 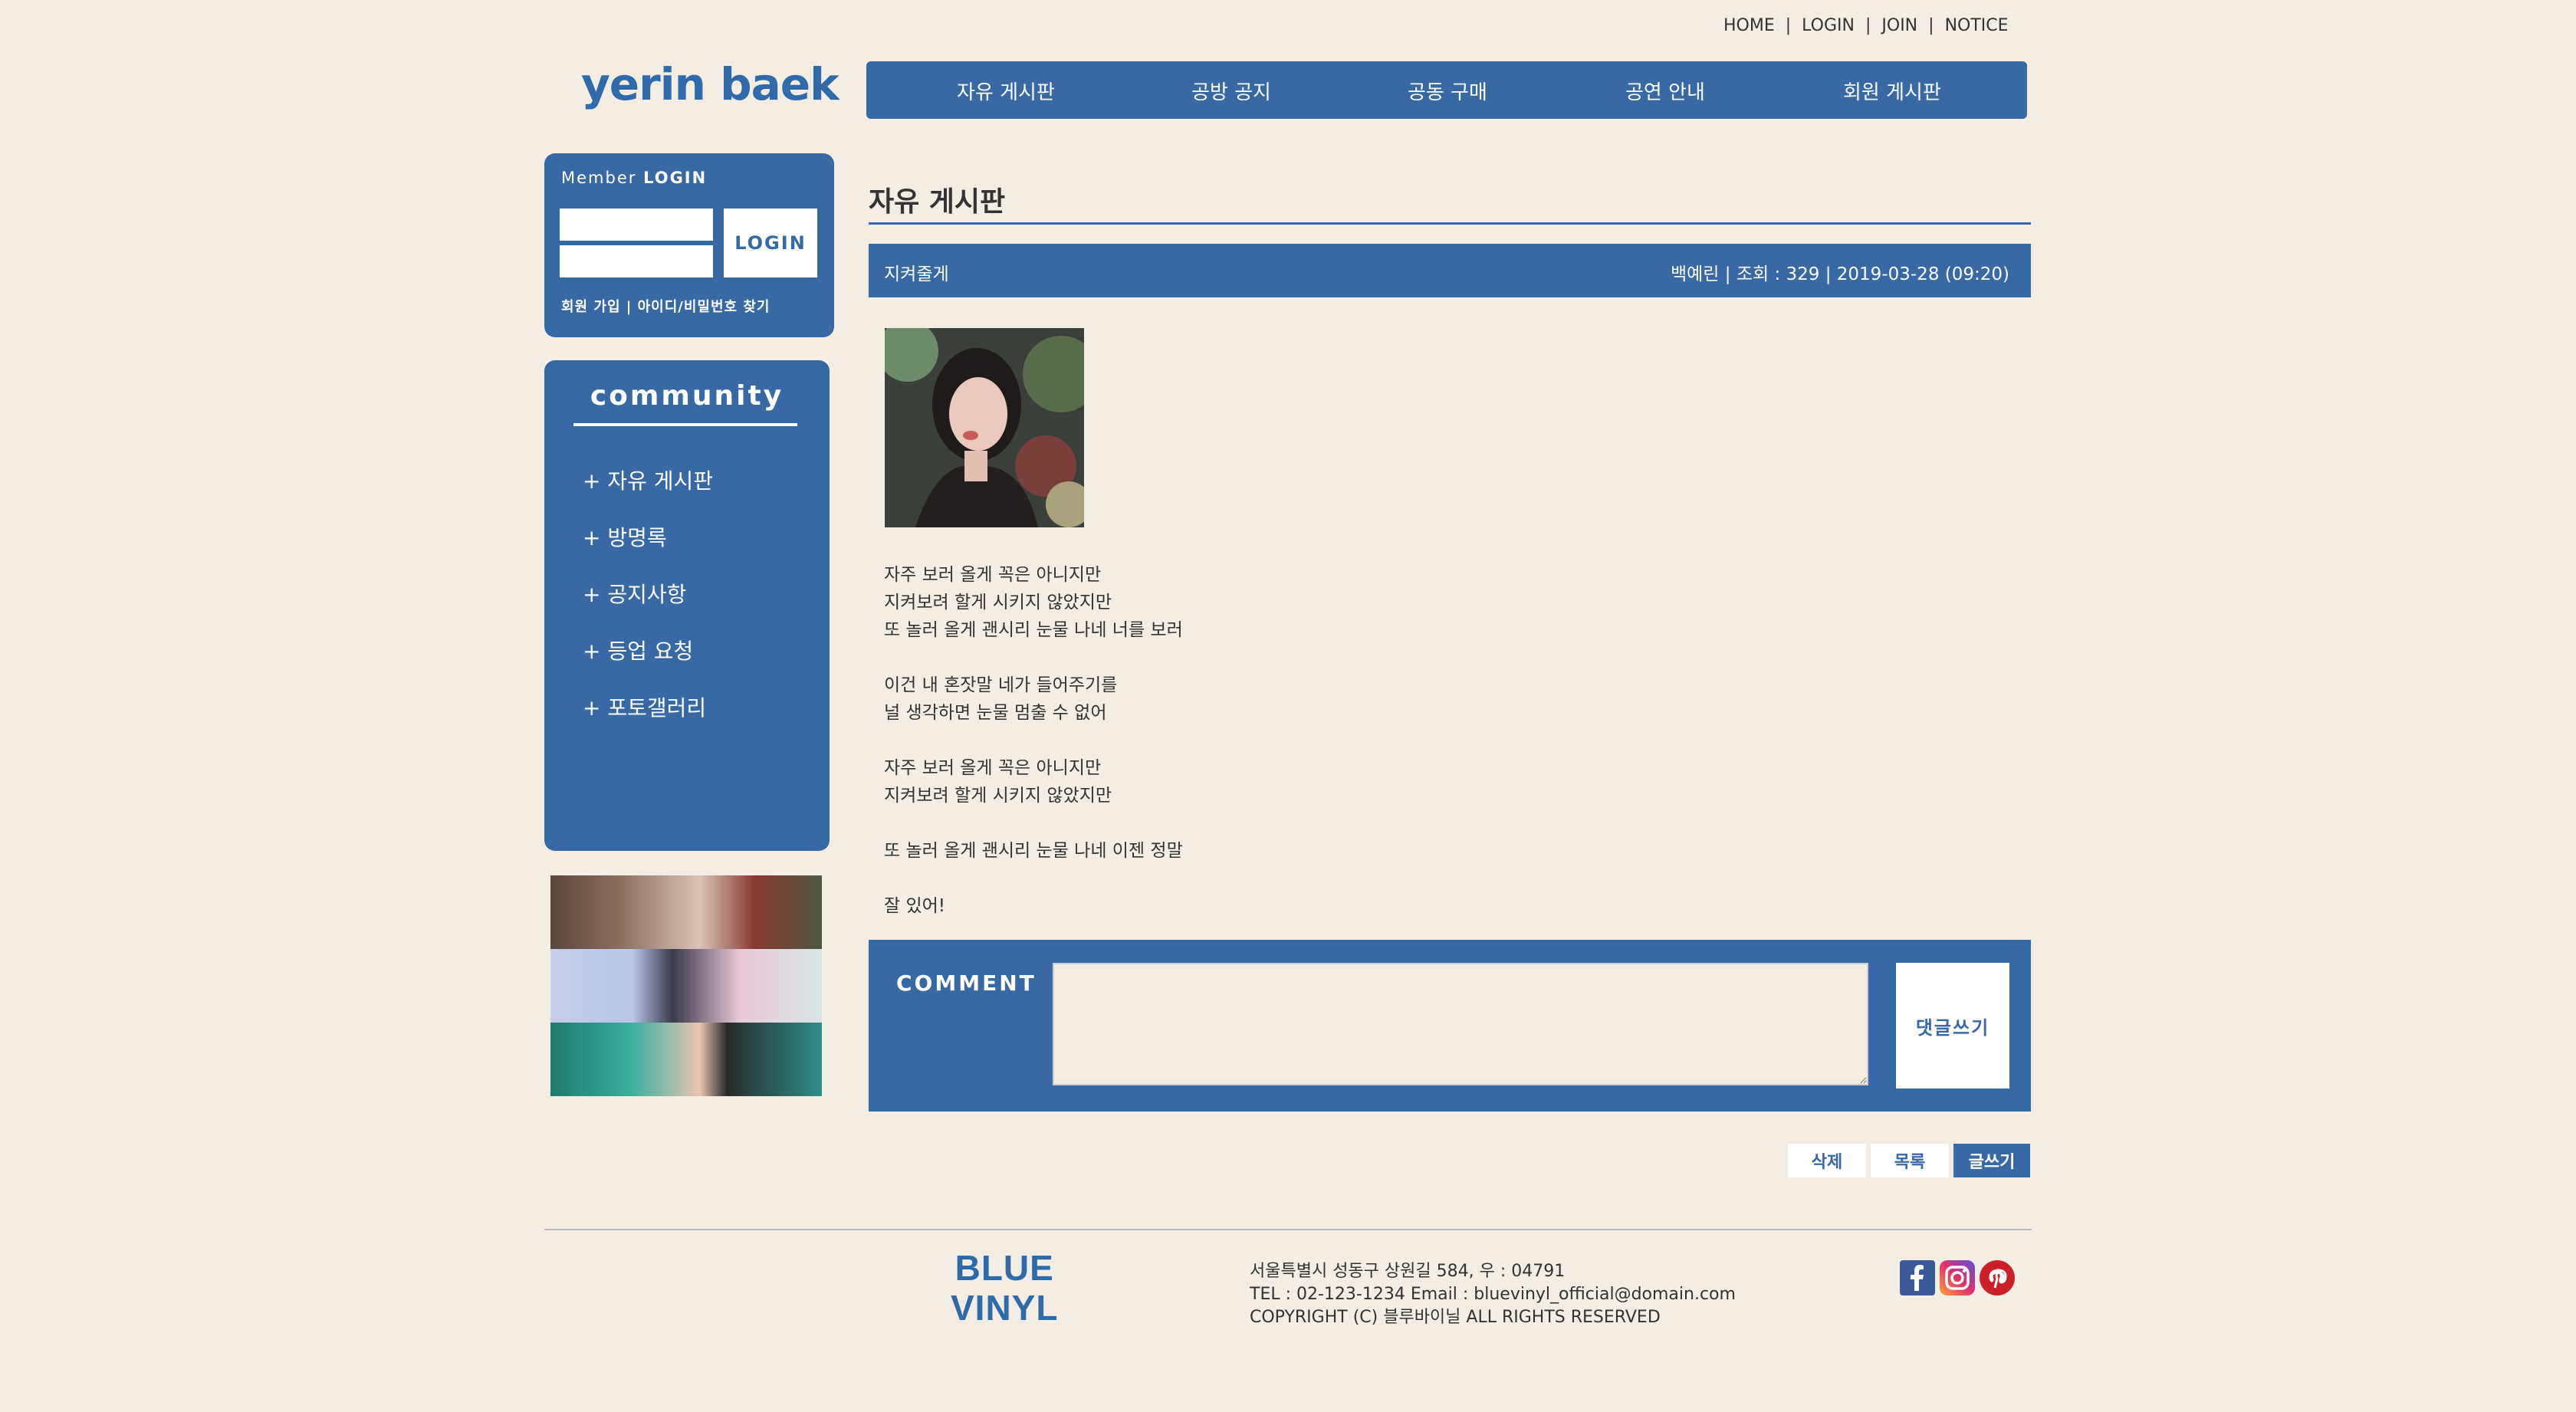 I want to click on portrait-illustration, so click(x=985, y=427).